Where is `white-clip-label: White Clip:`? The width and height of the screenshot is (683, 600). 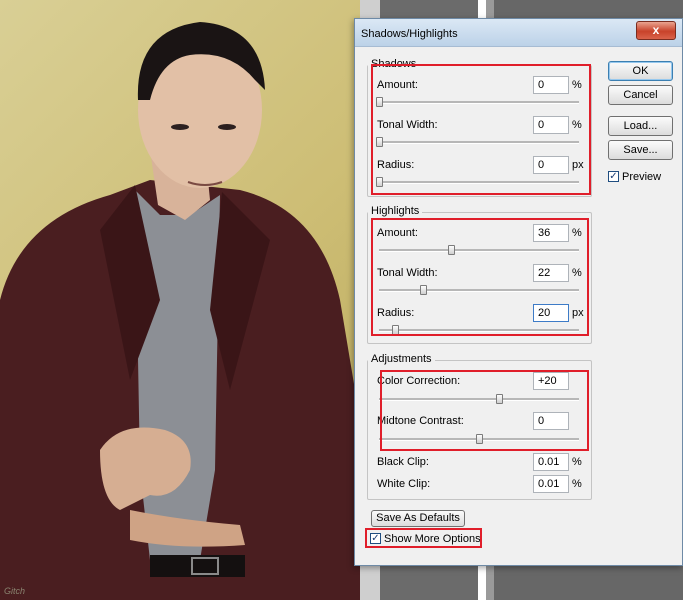
white-clip-label: White Clip: is located at coordinates (404, 484).